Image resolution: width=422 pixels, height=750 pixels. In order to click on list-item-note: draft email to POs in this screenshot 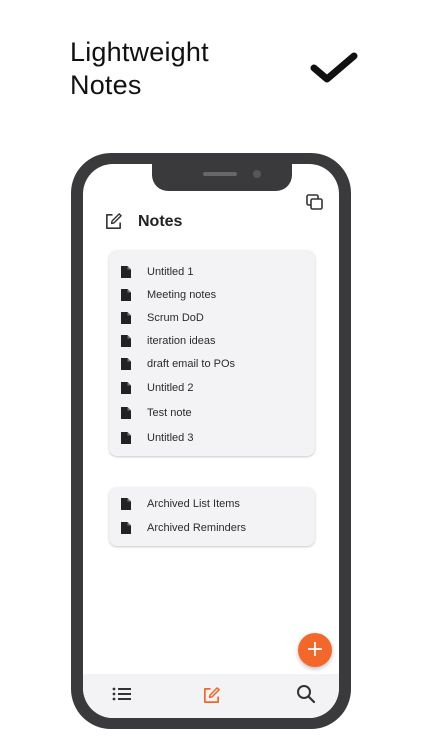, I will do `click(212, 364)`.